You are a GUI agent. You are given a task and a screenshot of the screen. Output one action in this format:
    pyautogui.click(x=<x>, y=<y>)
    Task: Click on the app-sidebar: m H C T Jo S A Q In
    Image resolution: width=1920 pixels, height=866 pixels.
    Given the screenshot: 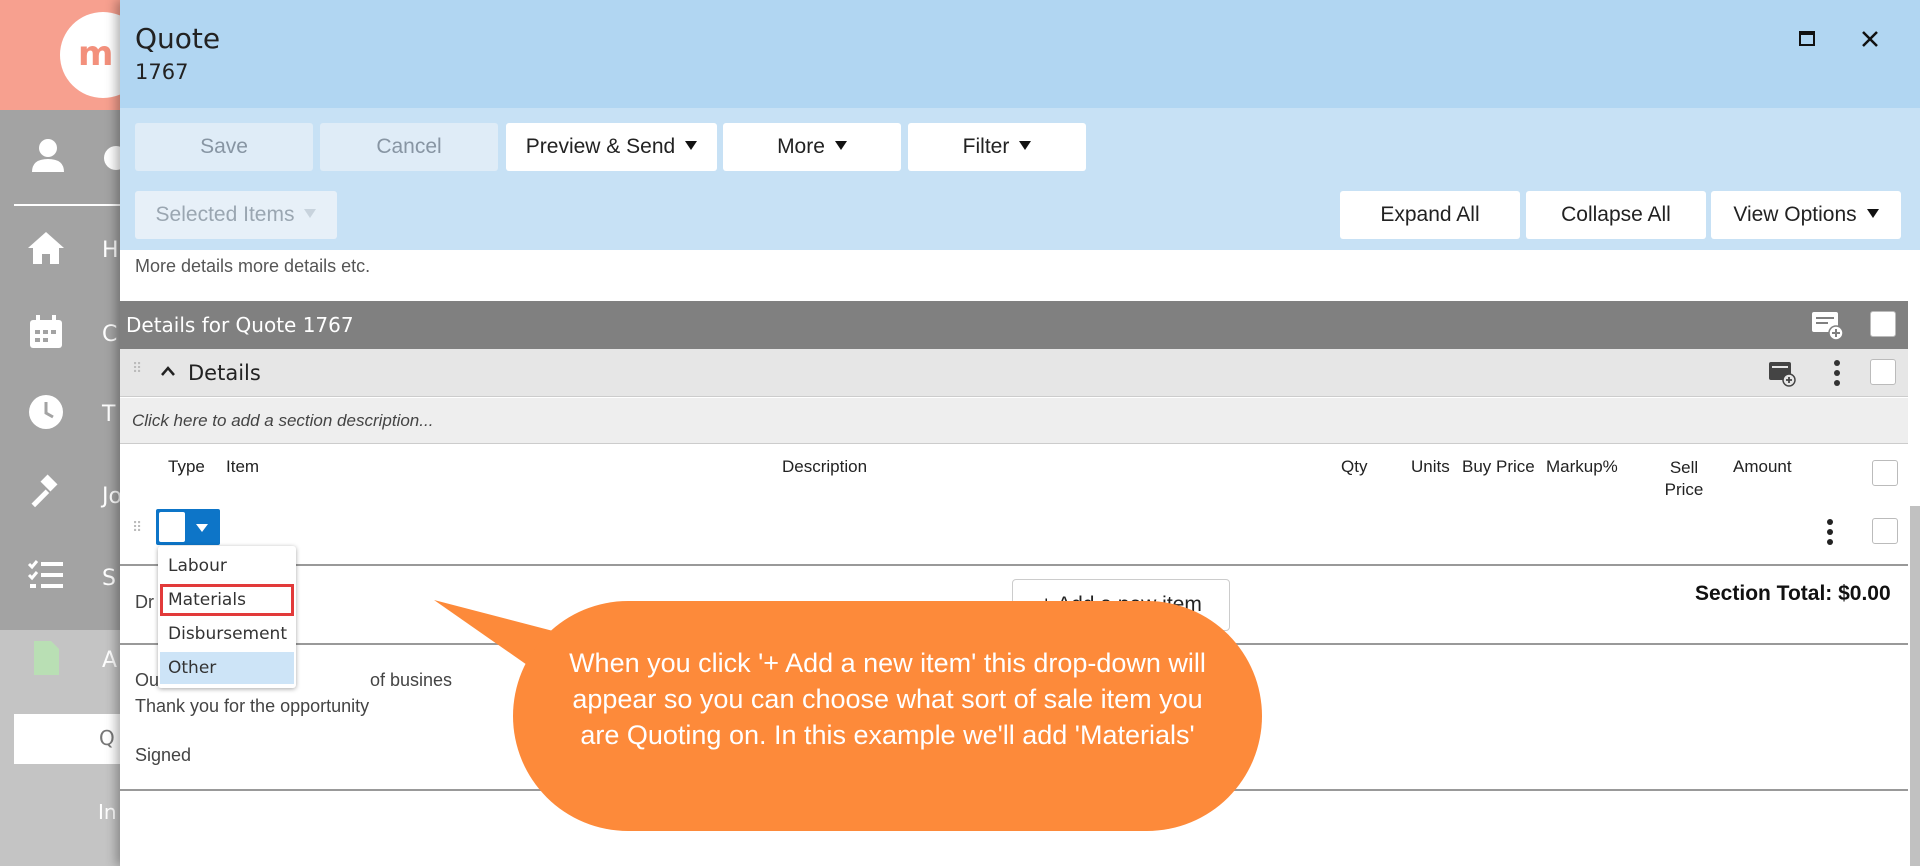 What is the action you would take?
    pyautogui.click(x=73, y=433)
    